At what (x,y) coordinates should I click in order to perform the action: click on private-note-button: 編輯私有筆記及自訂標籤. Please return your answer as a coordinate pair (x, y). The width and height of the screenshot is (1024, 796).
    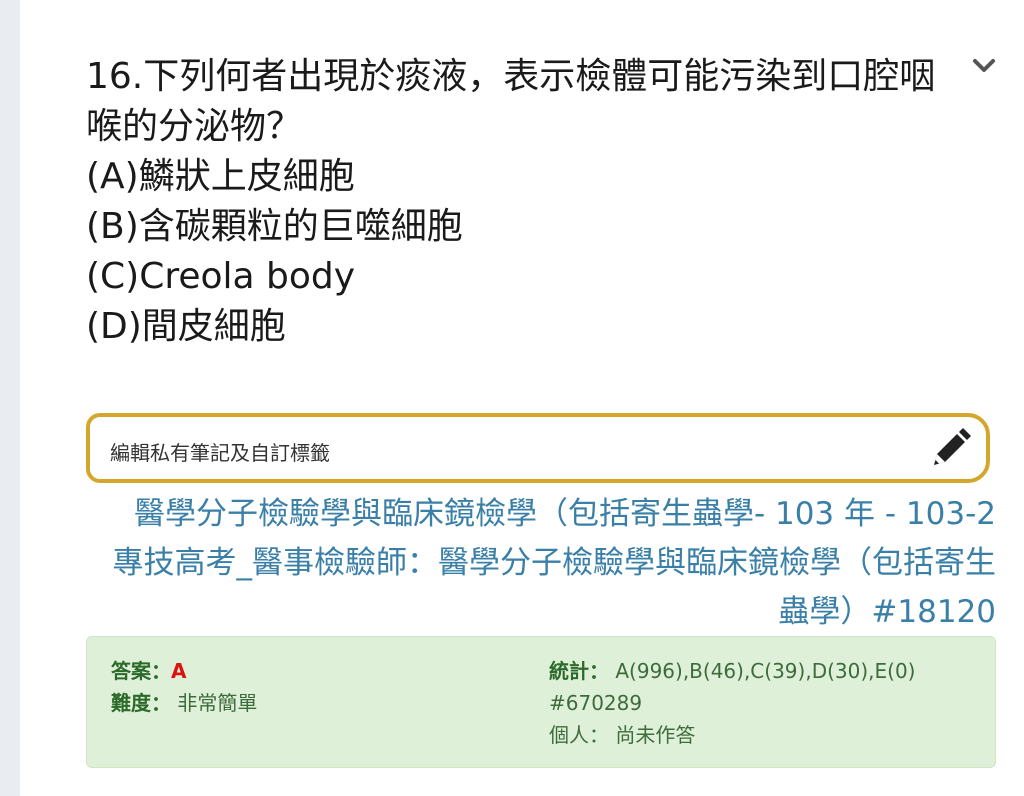
    Looking at the image, I should click on (538, 448).